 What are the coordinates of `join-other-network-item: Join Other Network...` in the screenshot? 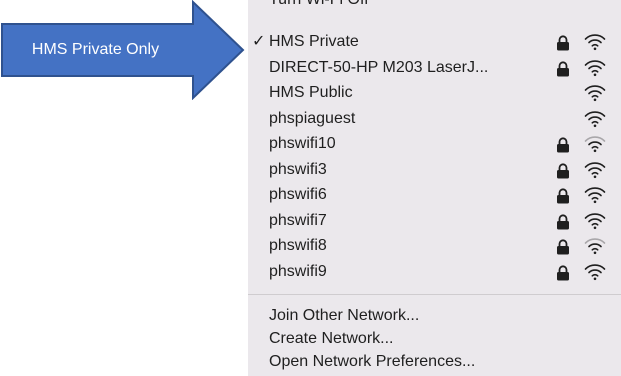 It's located at (434, 315).